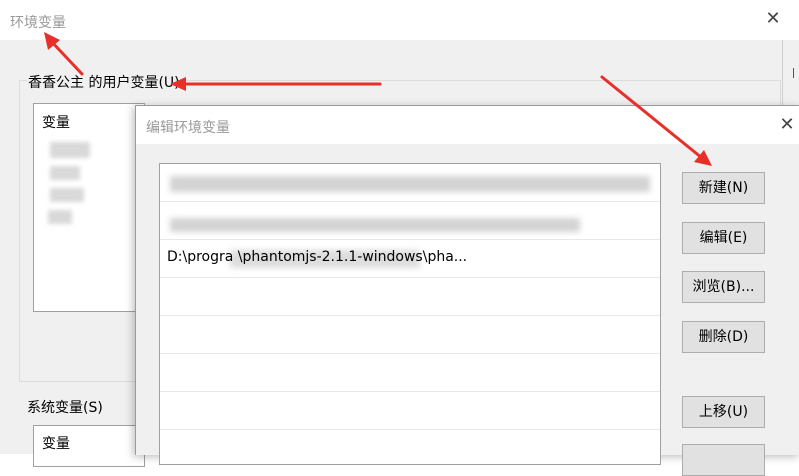 The width and height of the screenshot is (799, 476). I want to click on system-variables-label: 系统变量(S), so click(65, 408).